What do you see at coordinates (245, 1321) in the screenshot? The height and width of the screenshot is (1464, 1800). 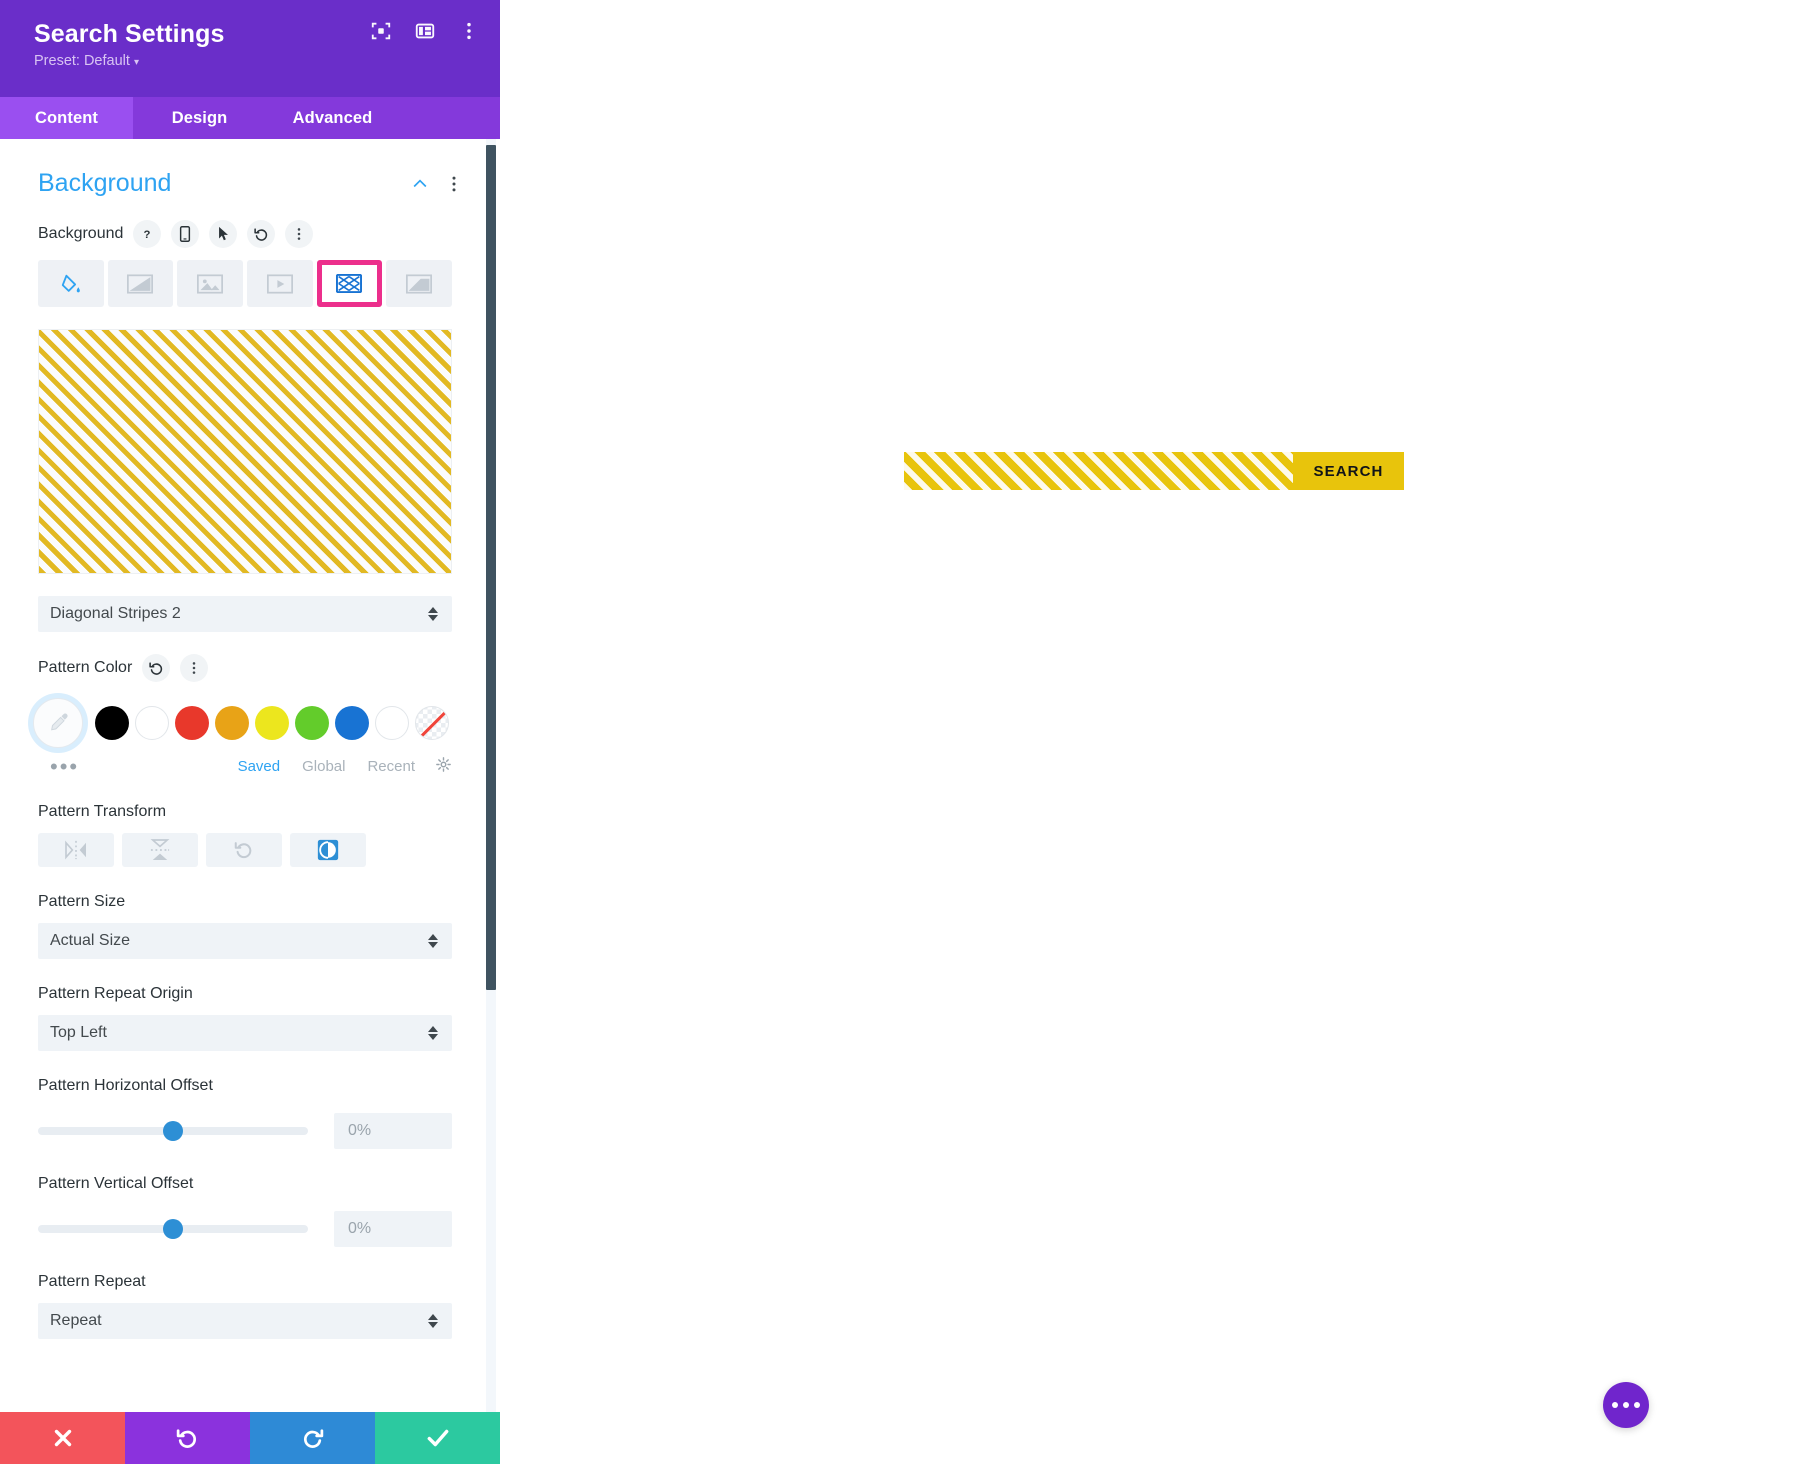 I see `pattern-repeat-select: Repeat` at bounding box center [245, 1321].